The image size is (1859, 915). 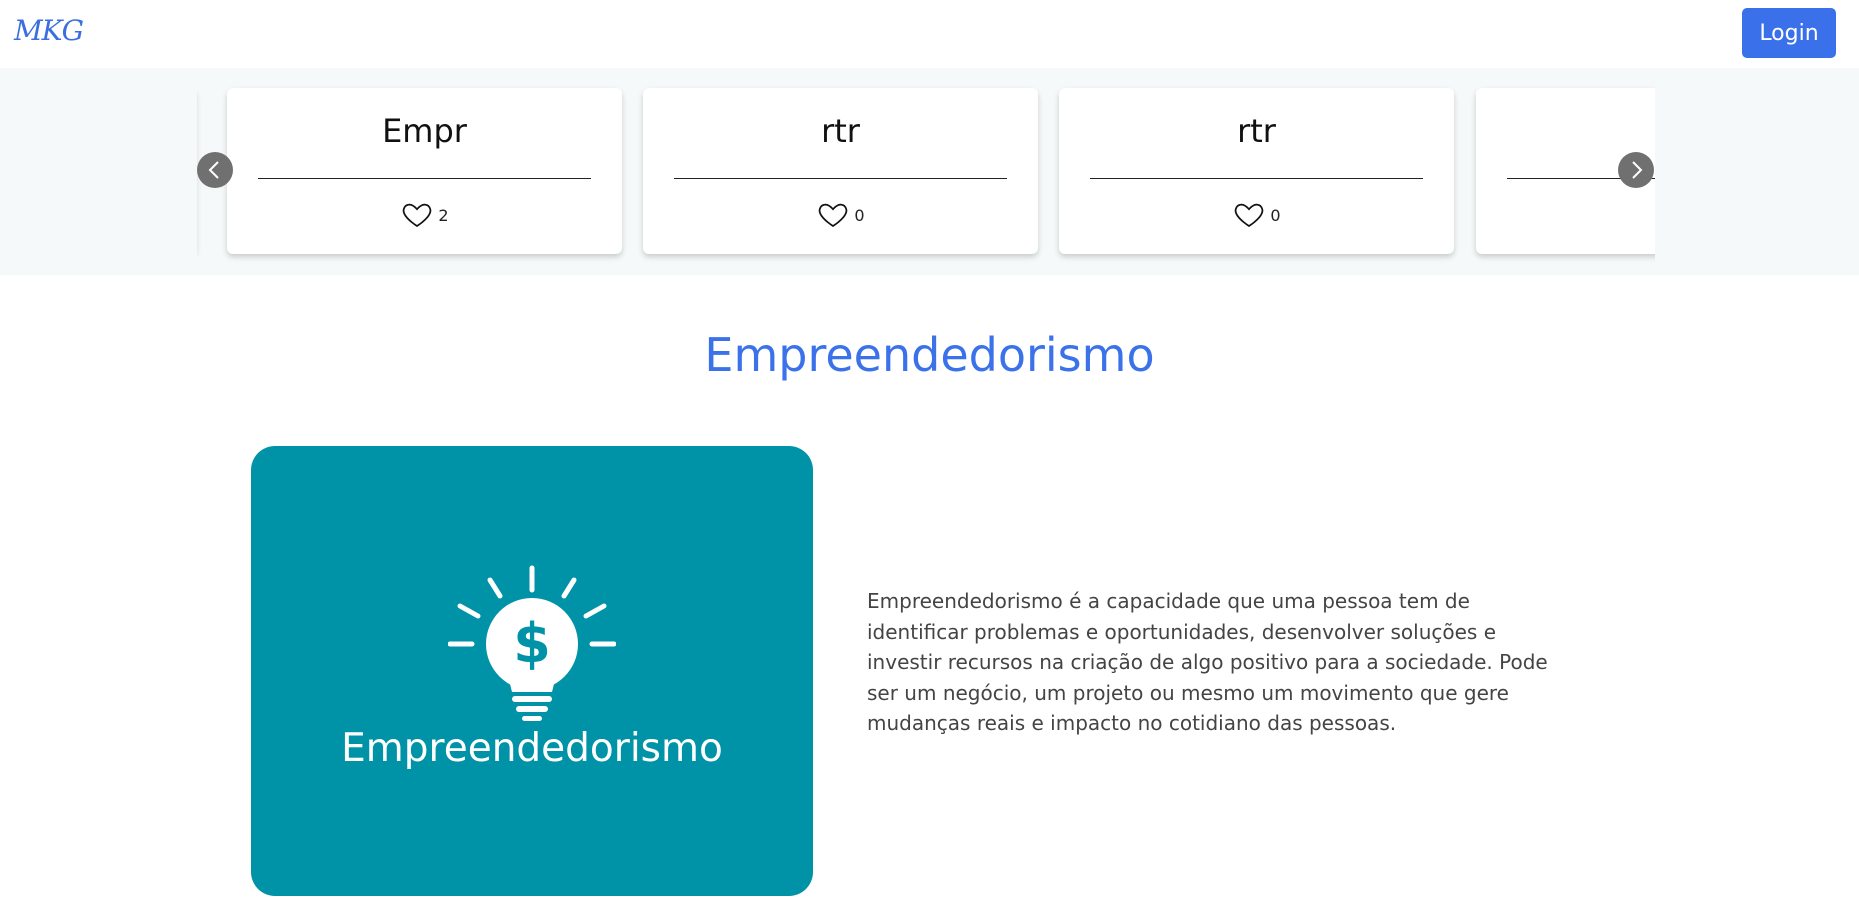 I want to click on chevron-left-icon, so click(x=213, y=170).